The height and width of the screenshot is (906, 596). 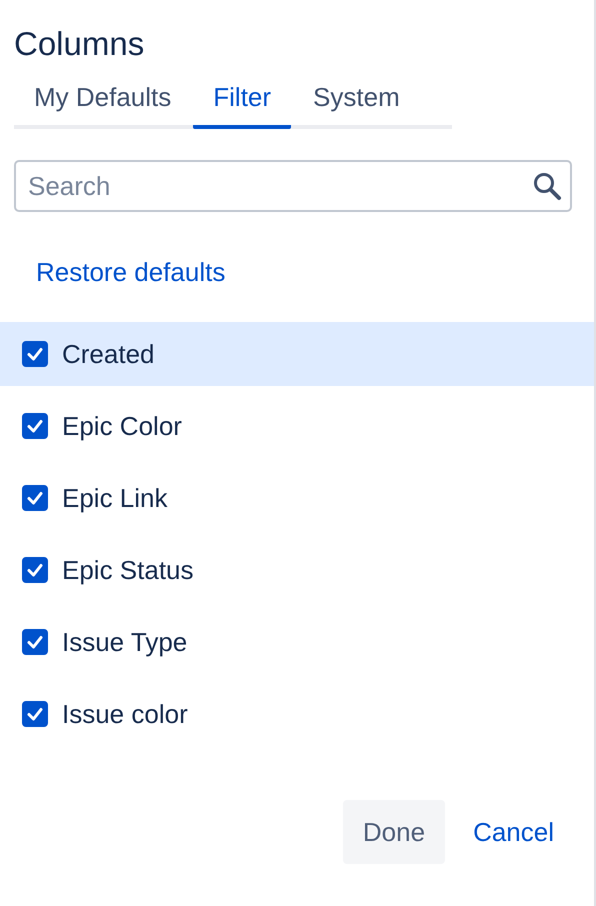 What do you see at coordinates (356, 105) in the screenshot?
I see `tab: System` at bounding box center [356, 105].